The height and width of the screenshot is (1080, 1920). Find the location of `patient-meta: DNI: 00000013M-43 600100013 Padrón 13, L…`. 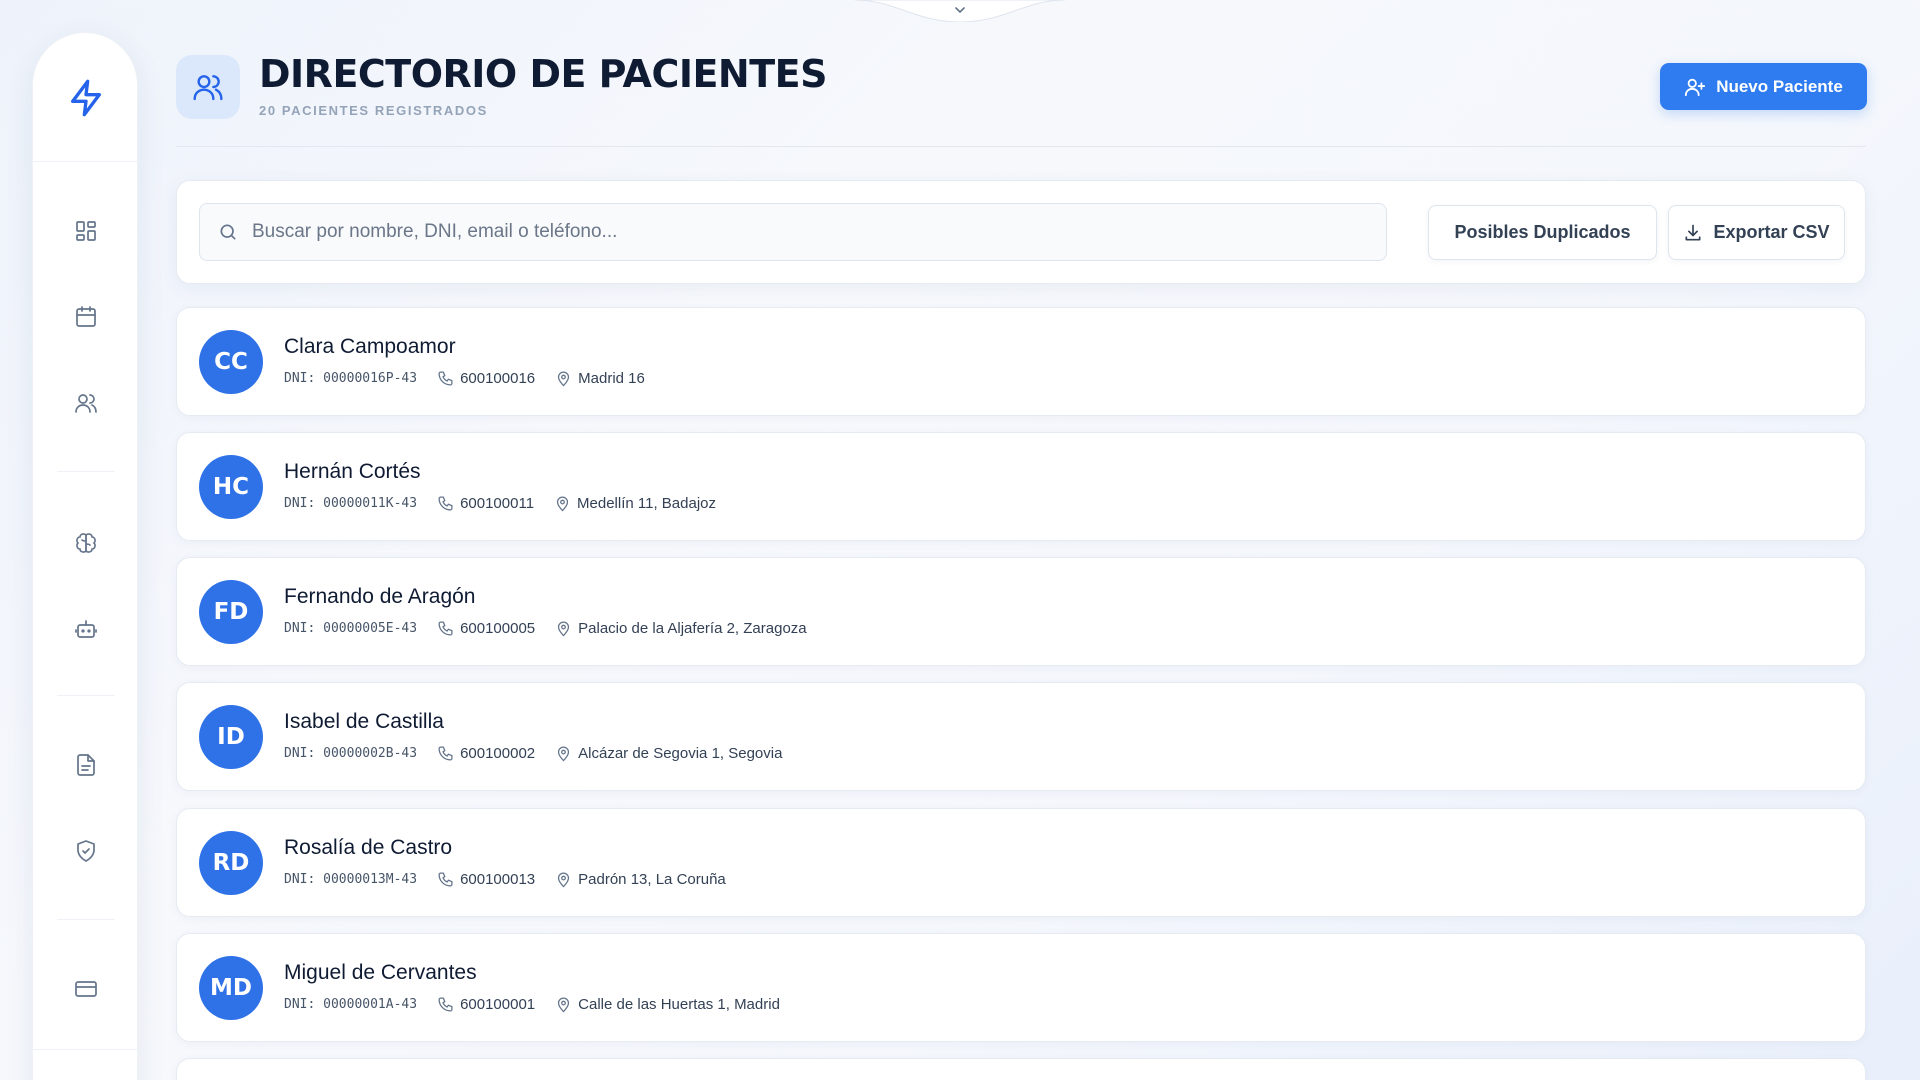

patient-meta: DNI: 00000013M-43 600100013 Padrón 13, L… is located at coordinates (515, 879).